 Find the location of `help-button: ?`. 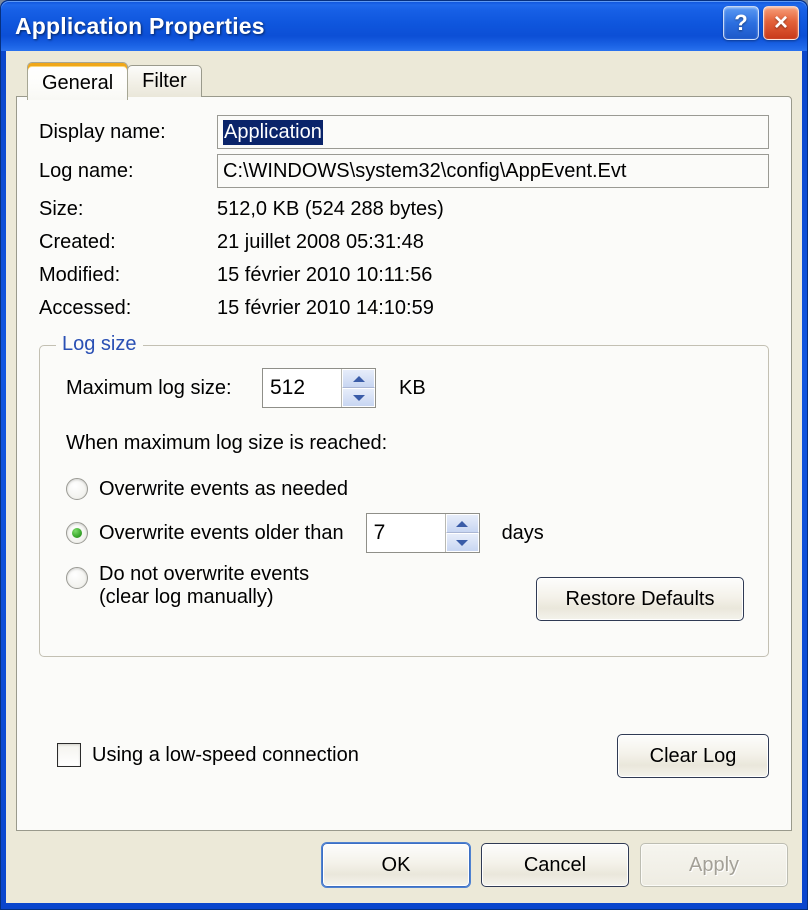

help-button: ? is located at coordinates (741, 23).